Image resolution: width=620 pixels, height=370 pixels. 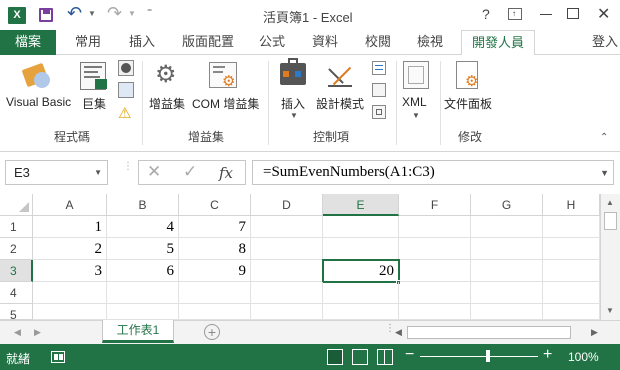 I want to click on row-header-2: 2, so click(x=16, y=249).